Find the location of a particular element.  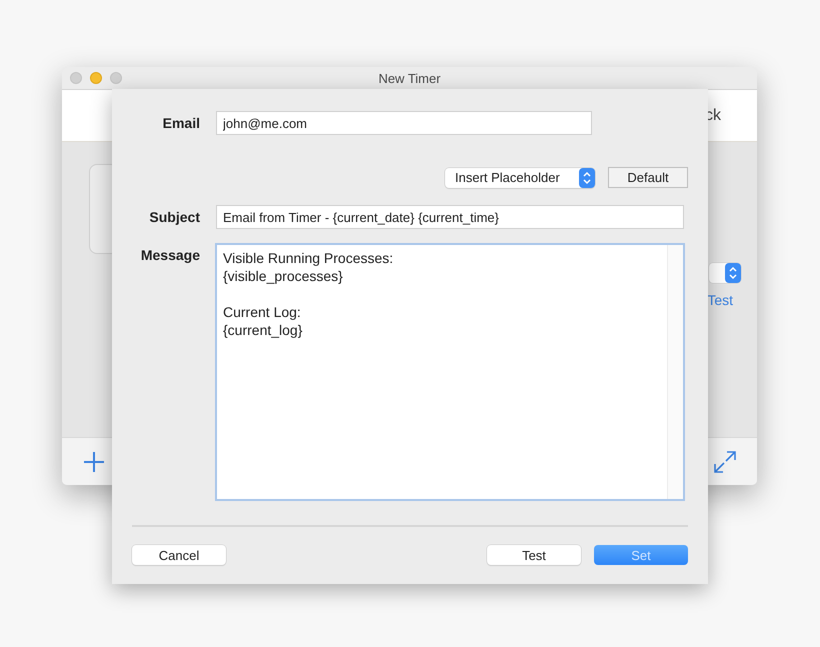

email-field: john@me.com is located at coordinates (404, 123).